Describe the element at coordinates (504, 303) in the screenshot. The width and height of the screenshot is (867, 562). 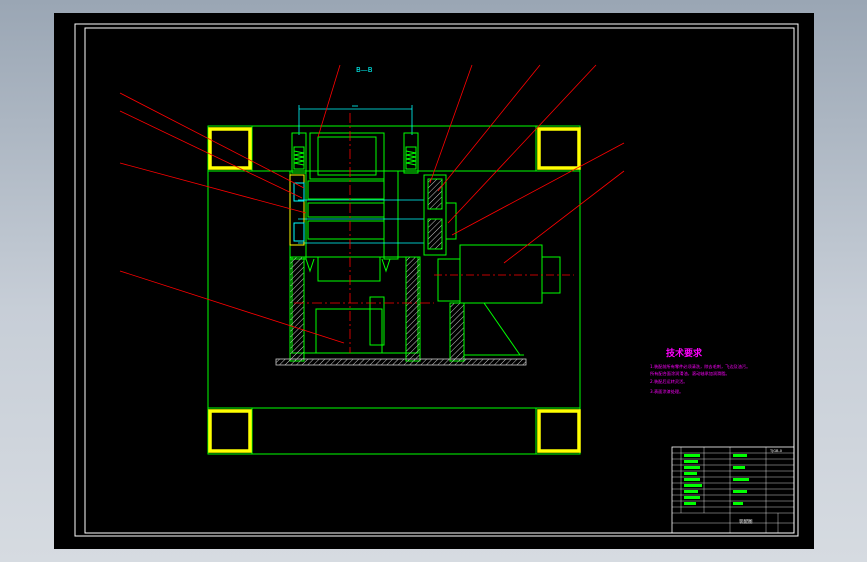
I see `motor-assembly` at that location.